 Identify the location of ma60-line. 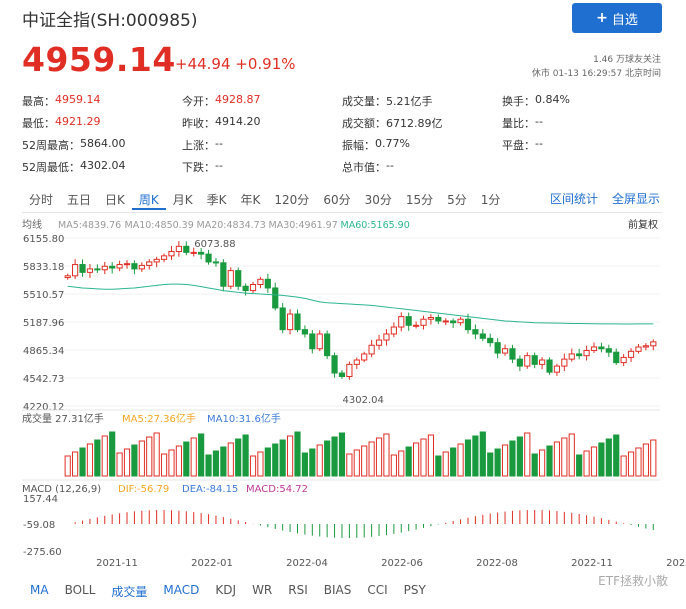
(360, 304).